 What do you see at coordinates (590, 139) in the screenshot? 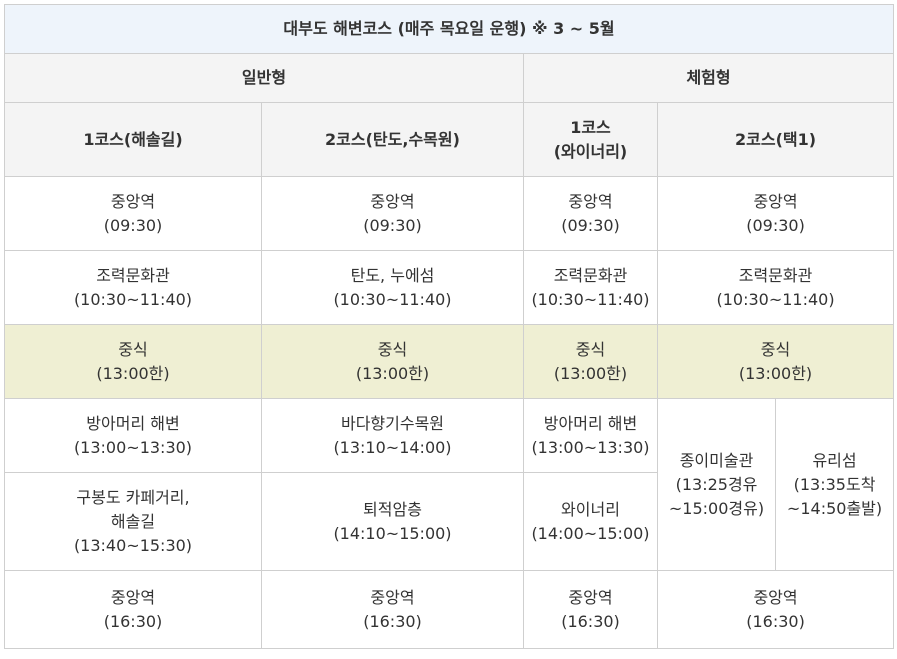
I see `course-experience-1: 1코스 (와이너리)` at bounding box center [590, 139].